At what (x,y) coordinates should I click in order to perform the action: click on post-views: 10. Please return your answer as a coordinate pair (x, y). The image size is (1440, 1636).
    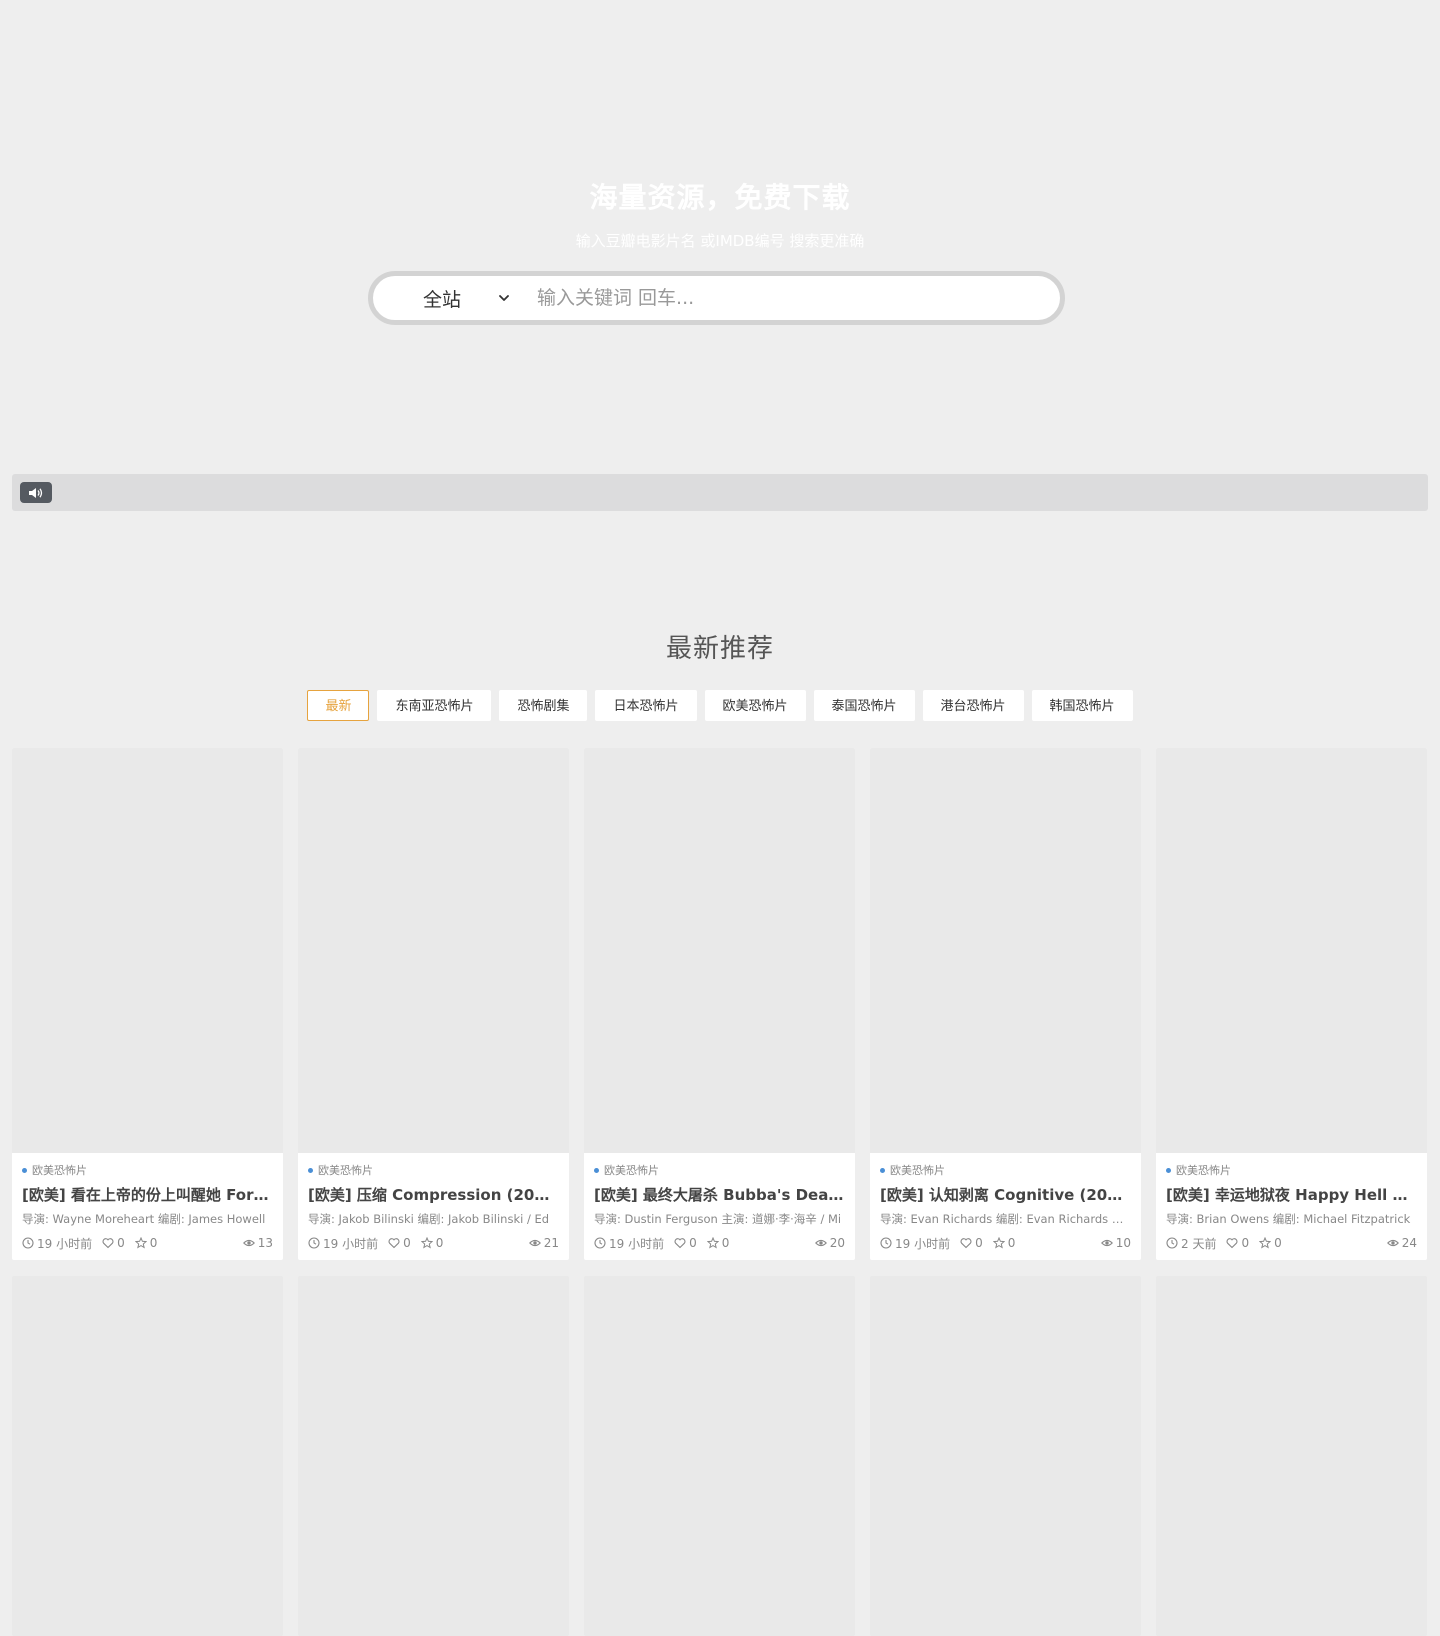
    Looking at the image, I should click on (1115, 1243).